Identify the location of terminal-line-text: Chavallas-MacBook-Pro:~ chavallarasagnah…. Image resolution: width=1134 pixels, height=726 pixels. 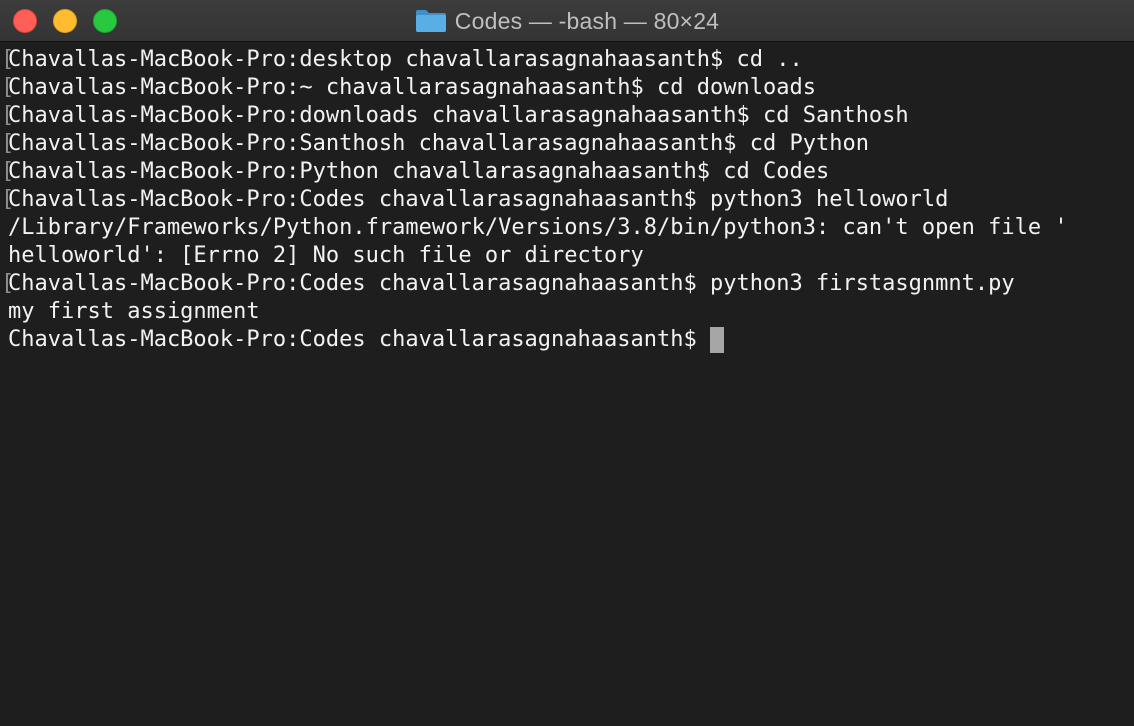
(412, 87).